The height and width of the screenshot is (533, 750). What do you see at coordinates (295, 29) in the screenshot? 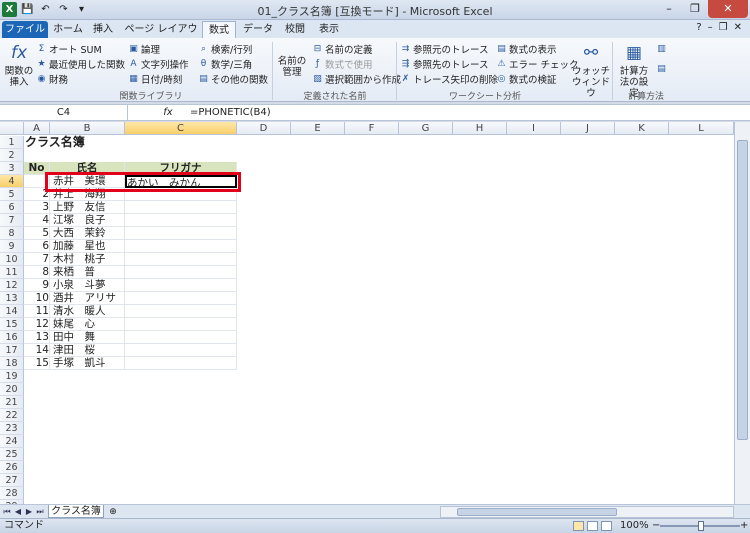
I see `tab-review: 校閲` at bounding box center [295, 29].